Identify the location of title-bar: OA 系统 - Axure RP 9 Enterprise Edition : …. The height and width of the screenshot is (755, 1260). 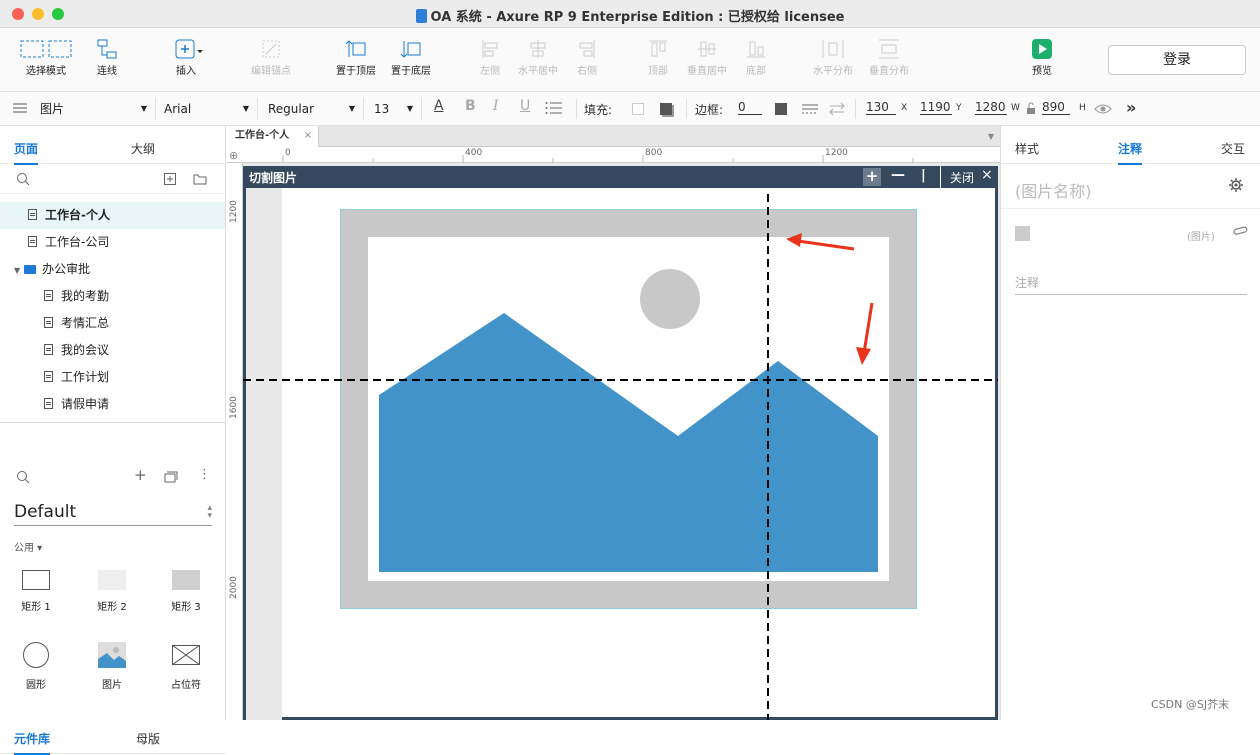
(630, 14).